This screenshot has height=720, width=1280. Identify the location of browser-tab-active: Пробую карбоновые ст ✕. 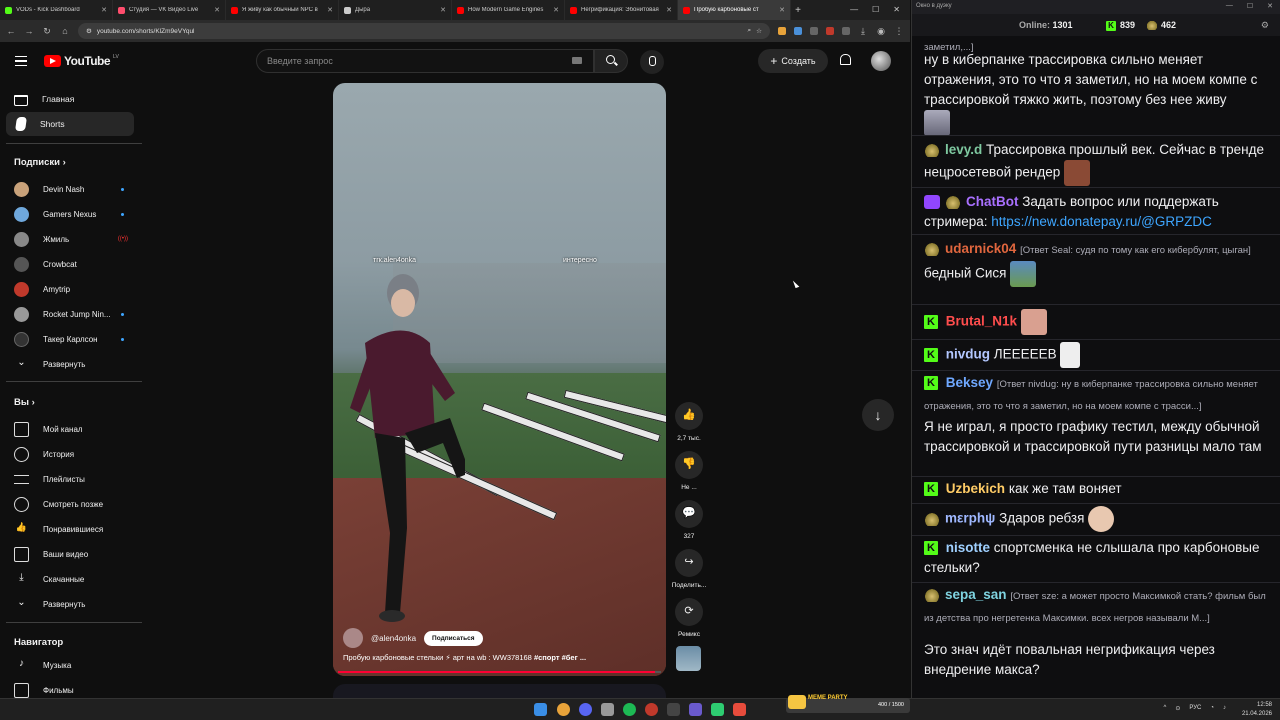
(734, 10).